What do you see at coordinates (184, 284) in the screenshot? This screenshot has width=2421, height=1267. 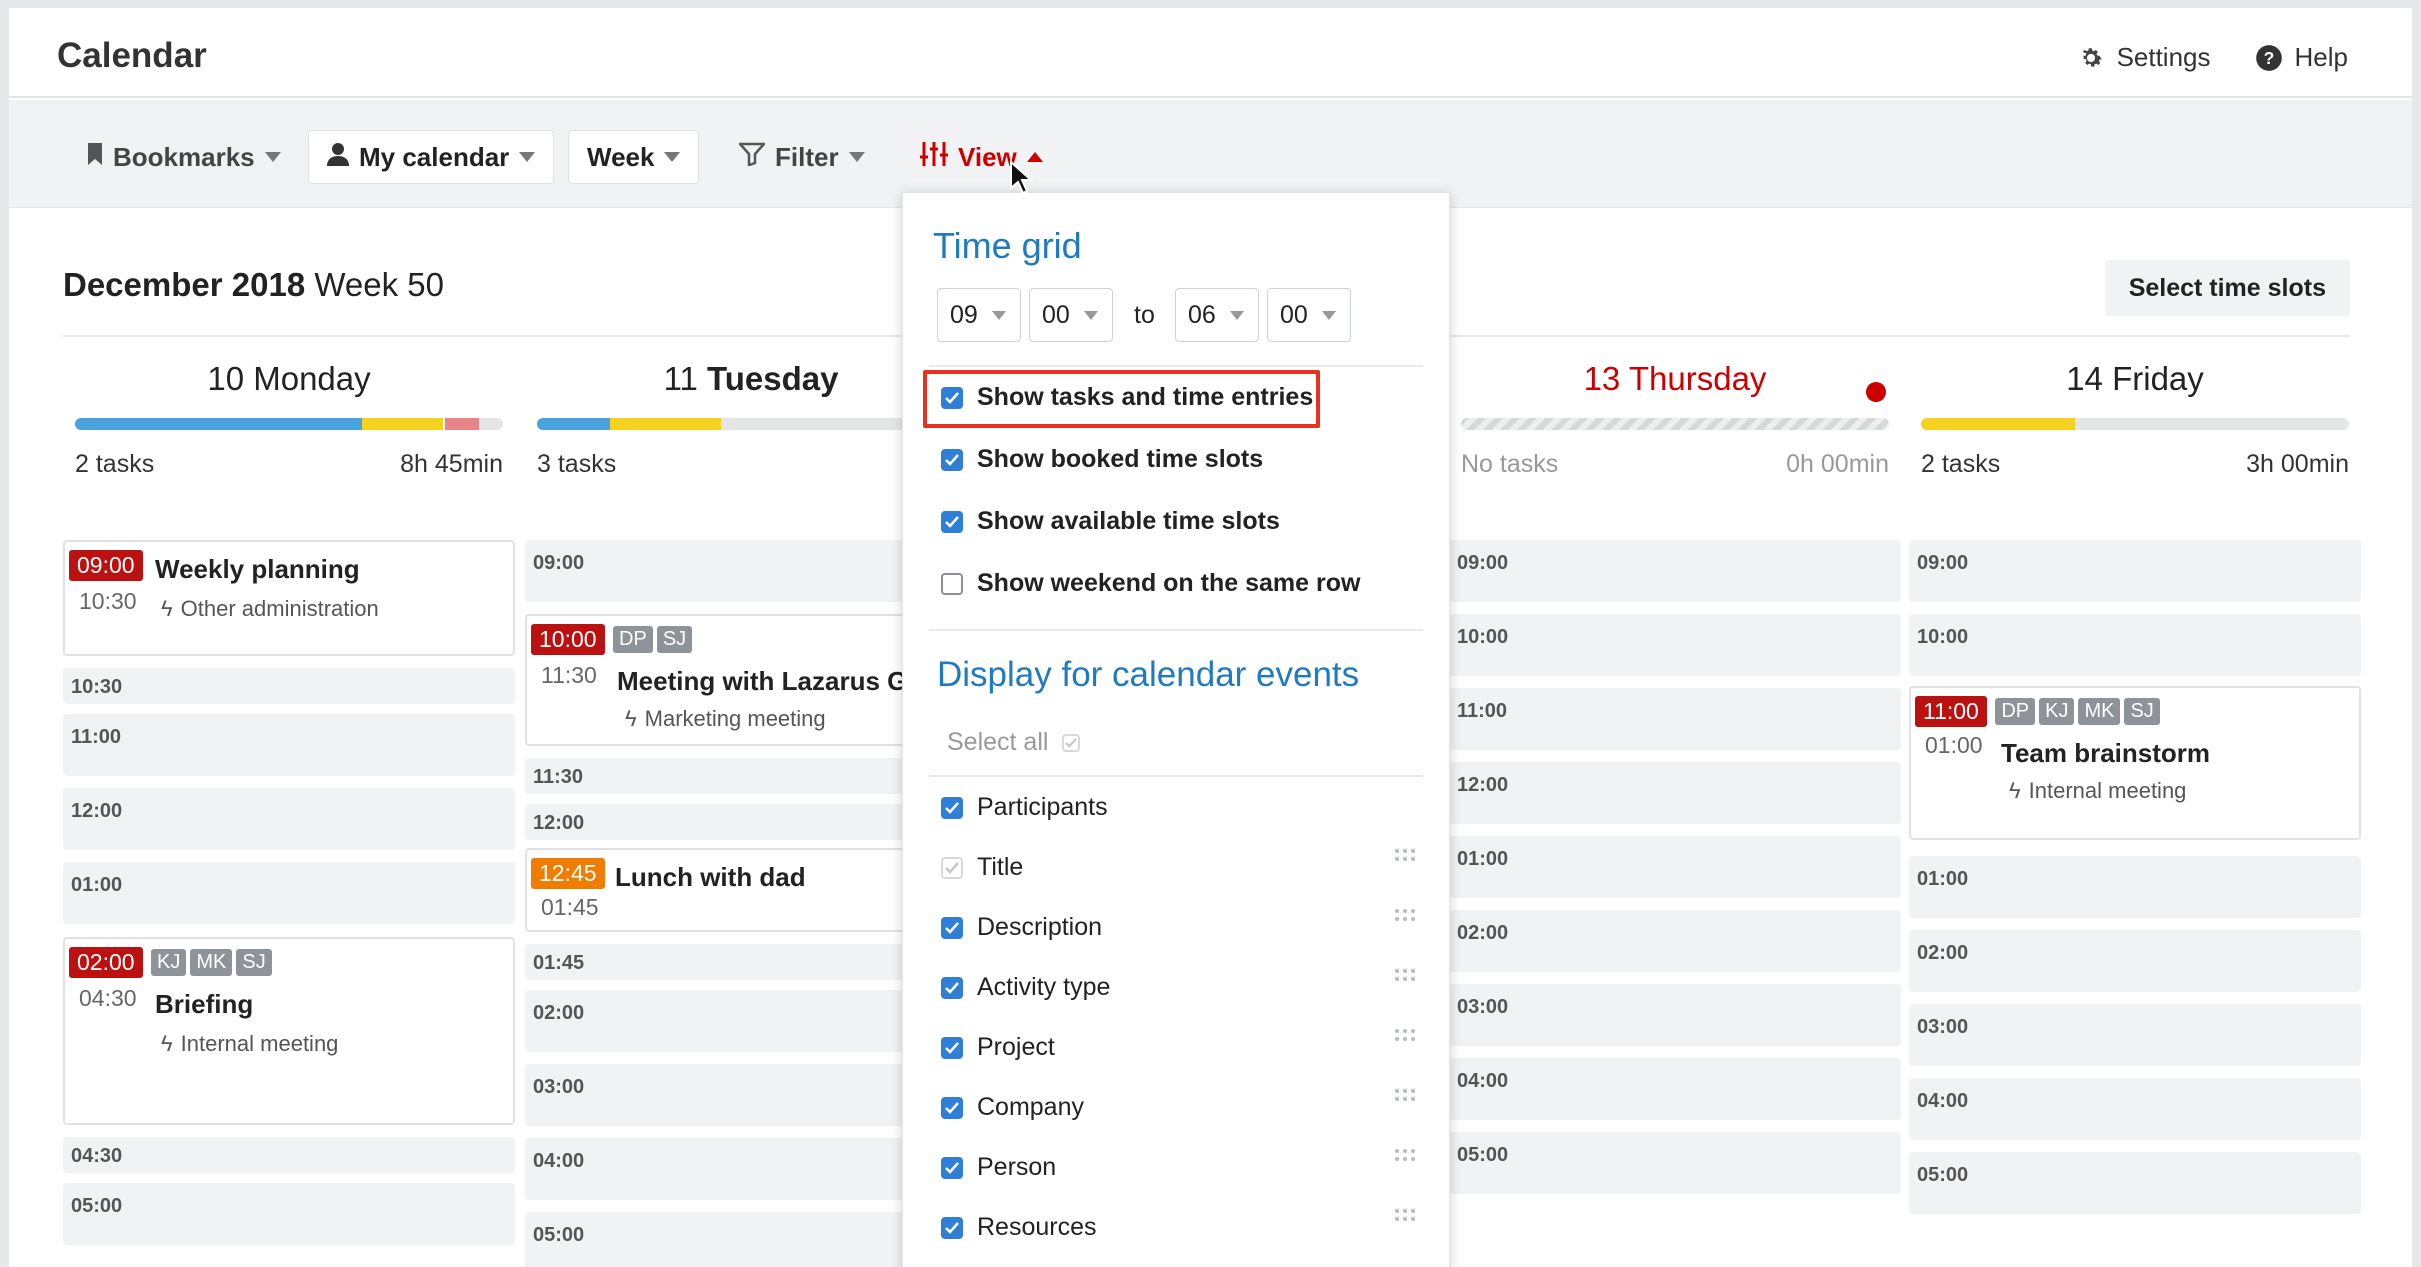 I see `month-year: December 2018` at bounding box center [184, 284].